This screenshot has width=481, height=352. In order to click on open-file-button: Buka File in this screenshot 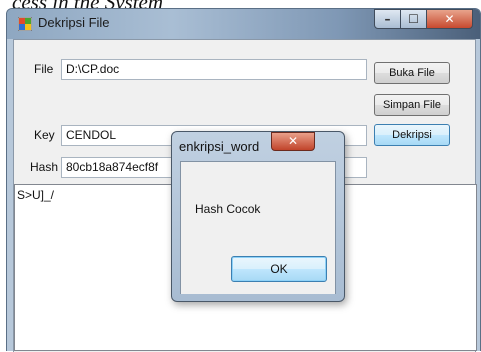, I will do `click(412, 73)`.